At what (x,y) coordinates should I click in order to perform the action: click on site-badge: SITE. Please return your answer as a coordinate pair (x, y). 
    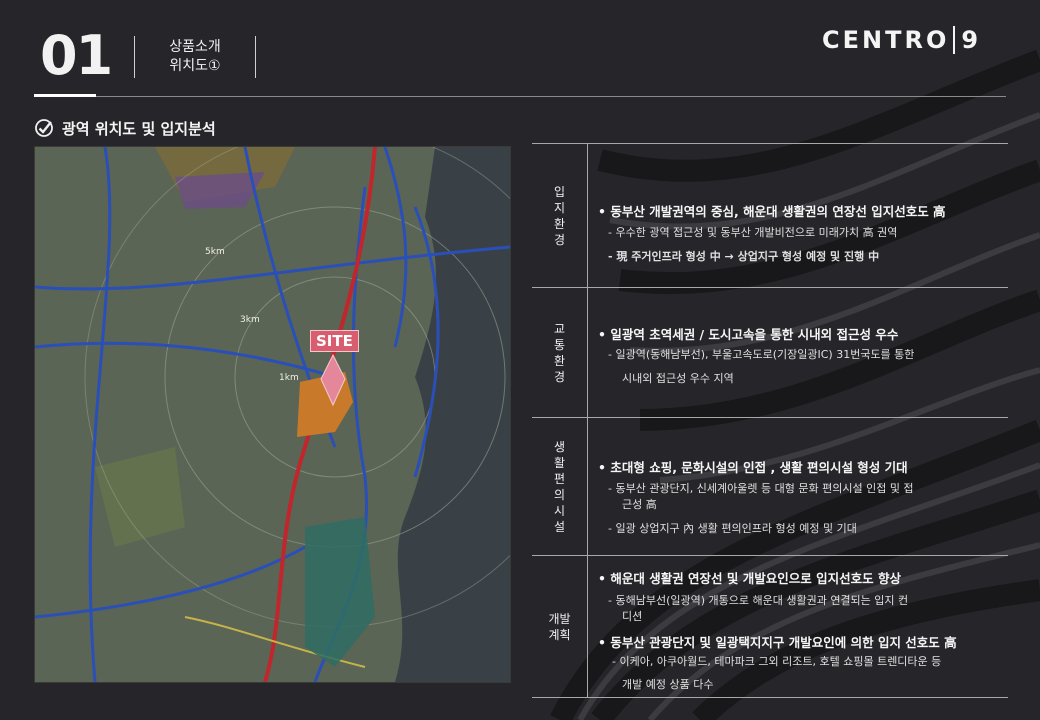
    Looking at the image, I should click on (334, 341).